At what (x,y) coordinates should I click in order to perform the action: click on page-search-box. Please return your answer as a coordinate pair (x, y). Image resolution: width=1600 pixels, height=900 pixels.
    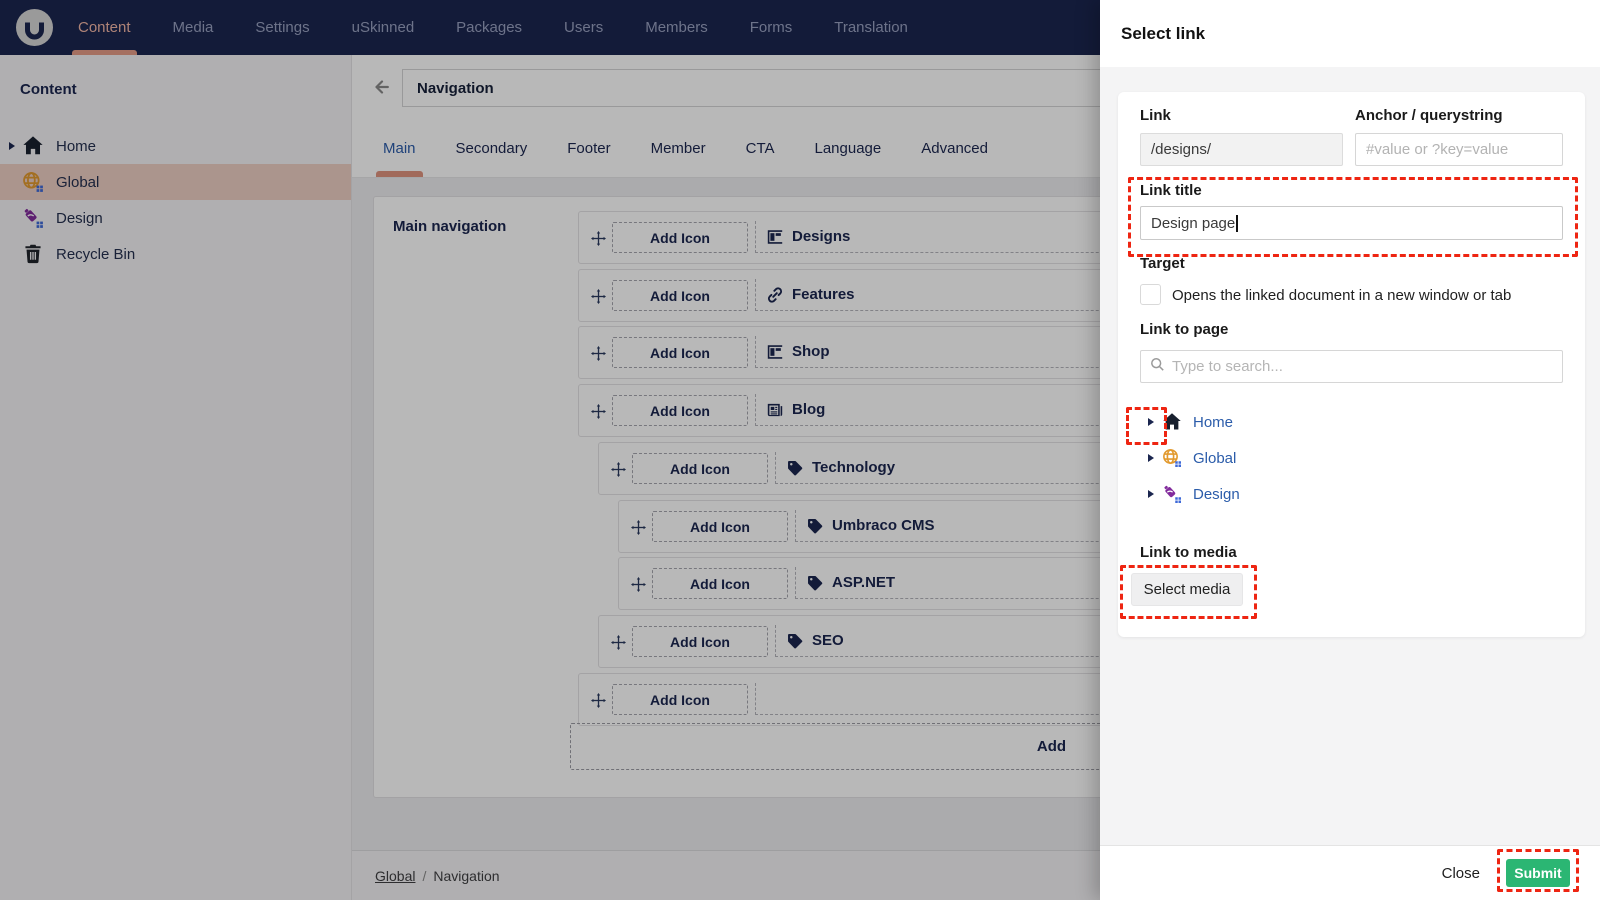
    Looking at the image, I should click on (1351, 366).